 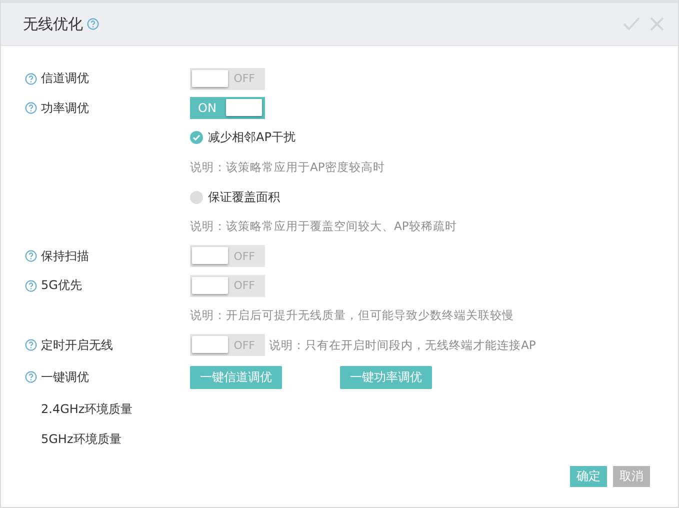 I want to click on cancel-button: 取消, so click(x=631, y=477).